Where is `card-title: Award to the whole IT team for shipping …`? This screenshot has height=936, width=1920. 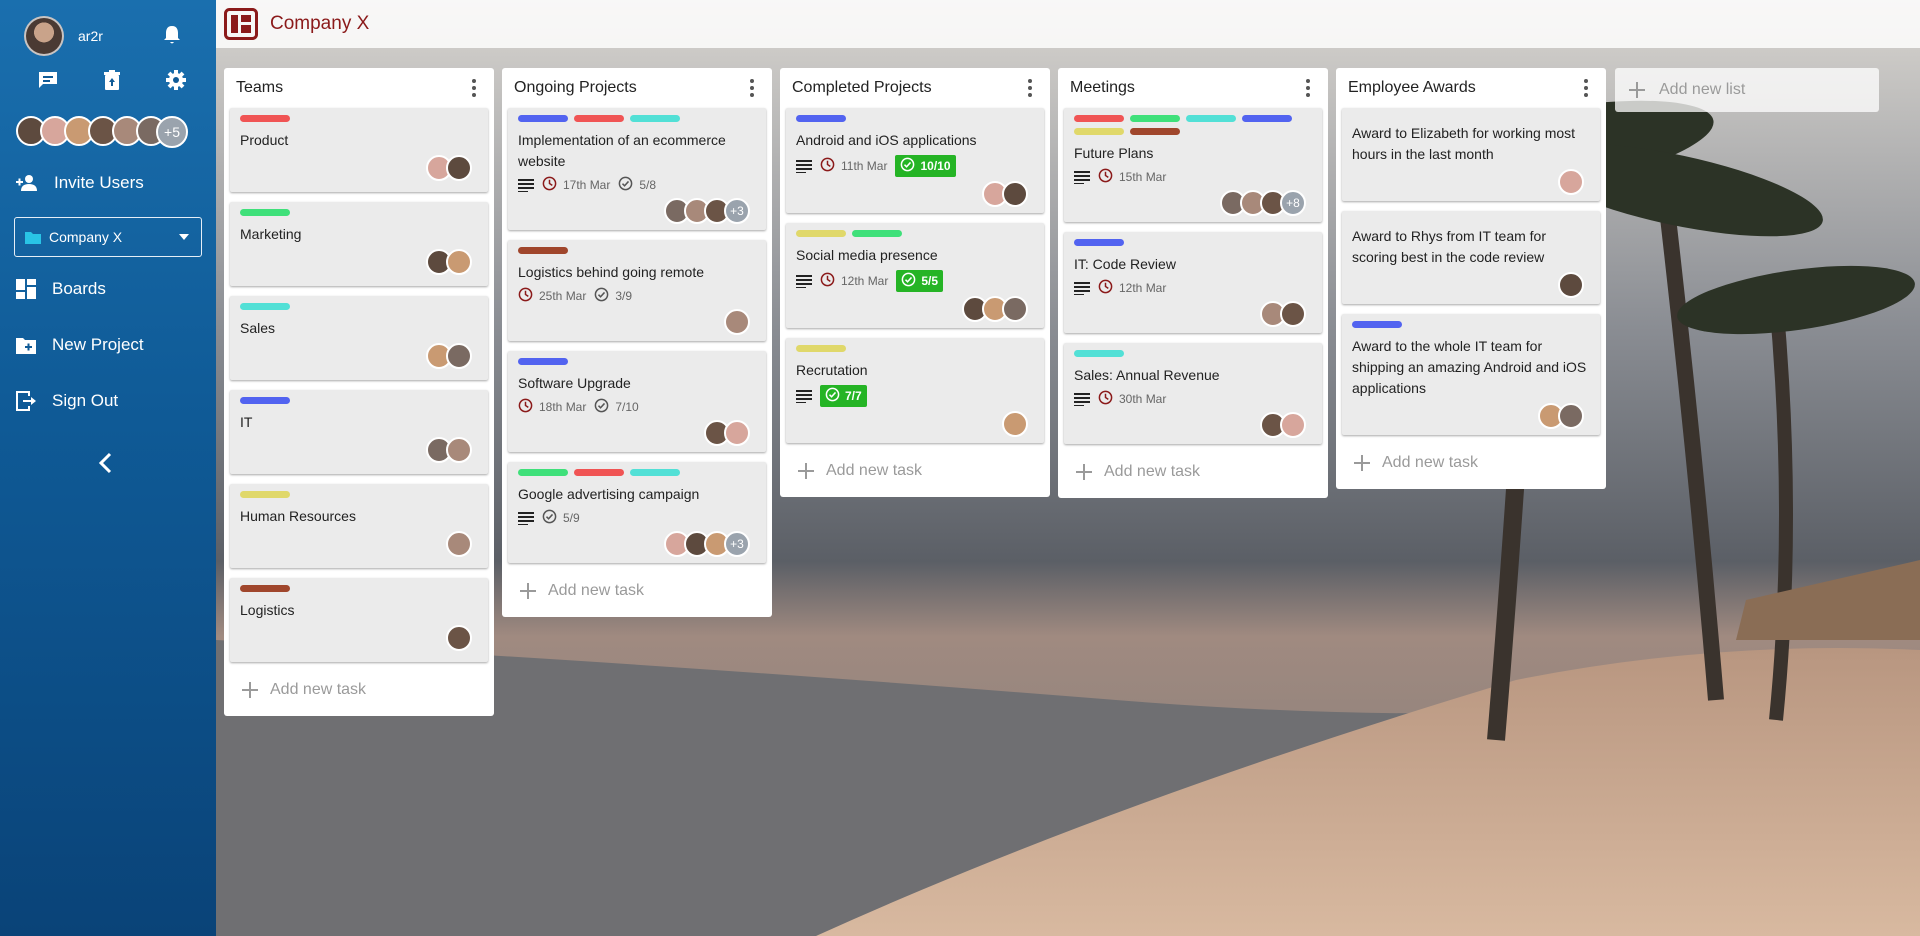
card-title: Award to the whole IT team for shipping … is located at coordinates (1469, 367).